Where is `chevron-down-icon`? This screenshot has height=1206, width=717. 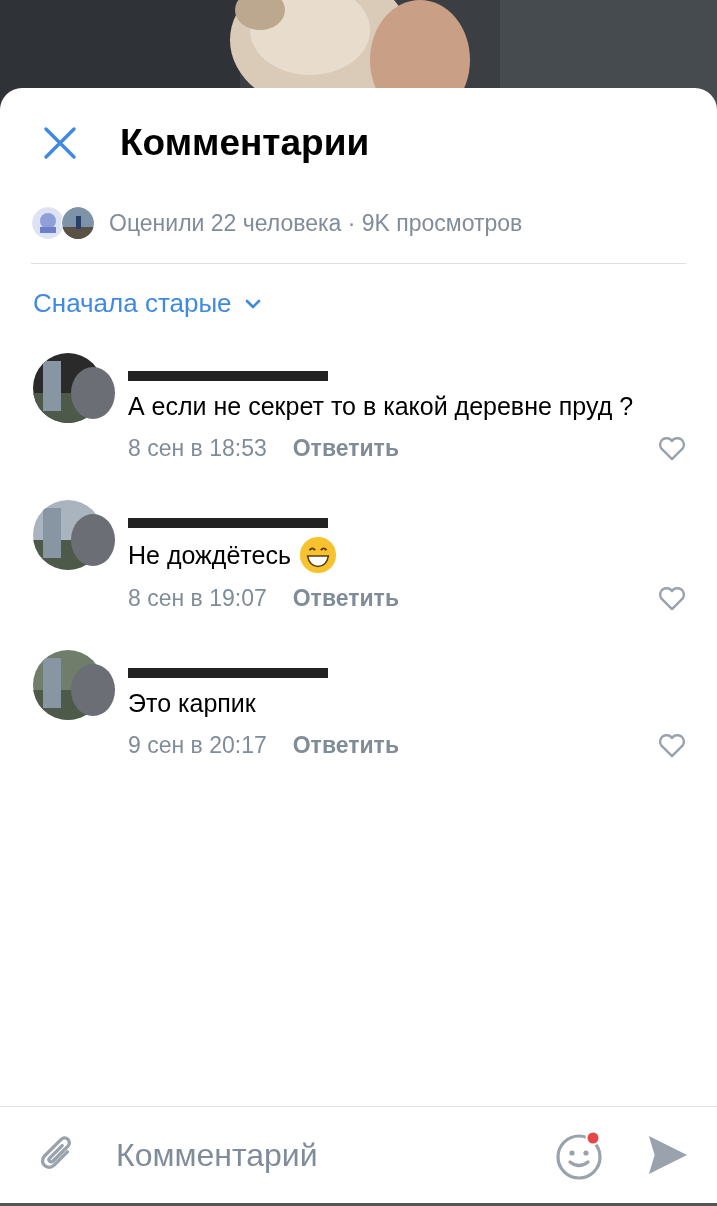
chevron-down-icon is located at coordinates (252, 303).